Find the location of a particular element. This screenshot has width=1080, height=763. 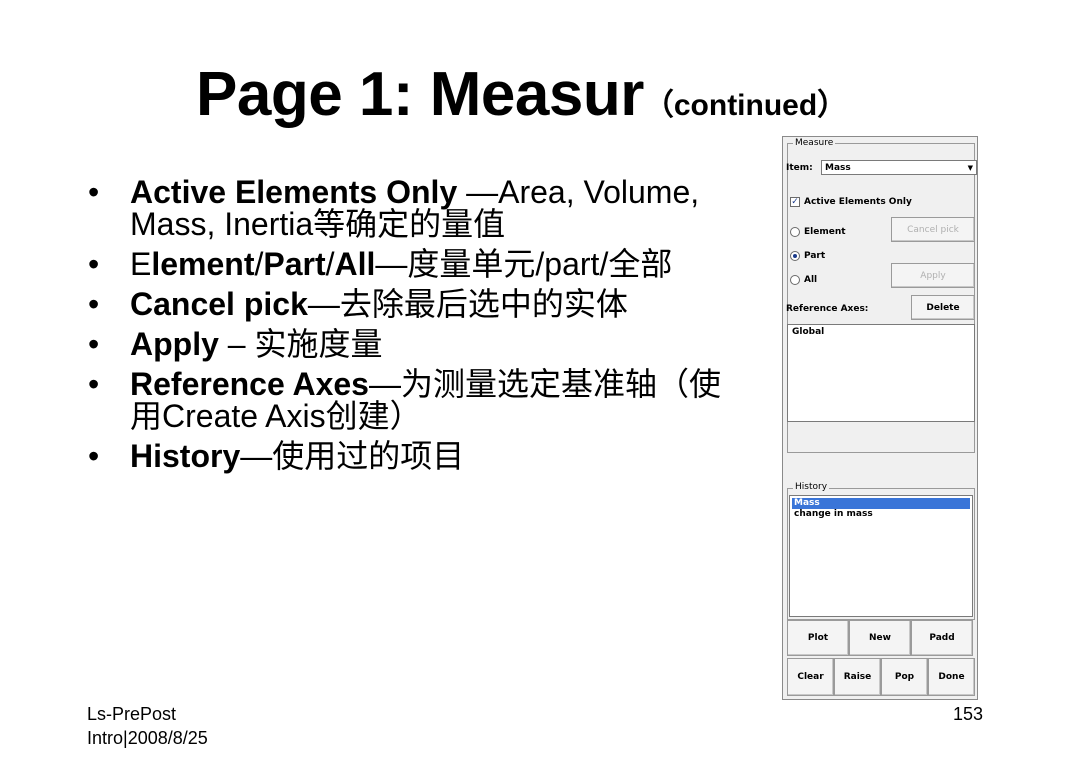

chevron-down-icon: ▼ is located at coordinates (970, 168).